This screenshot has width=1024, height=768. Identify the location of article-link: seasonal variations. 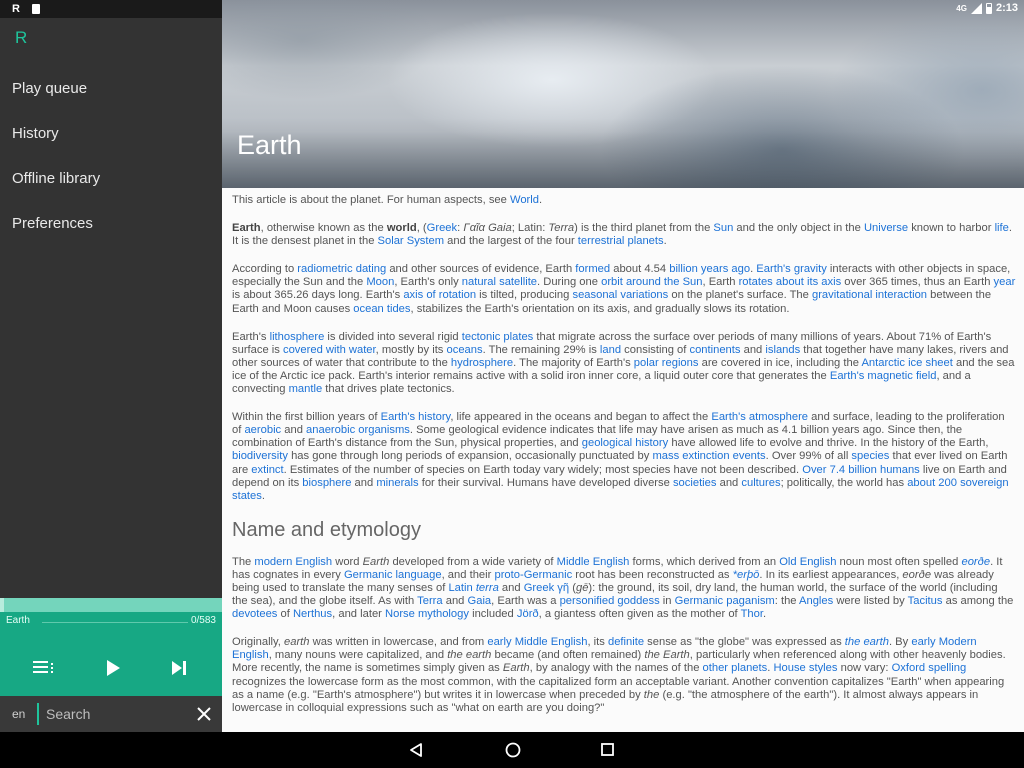
(620, 295).